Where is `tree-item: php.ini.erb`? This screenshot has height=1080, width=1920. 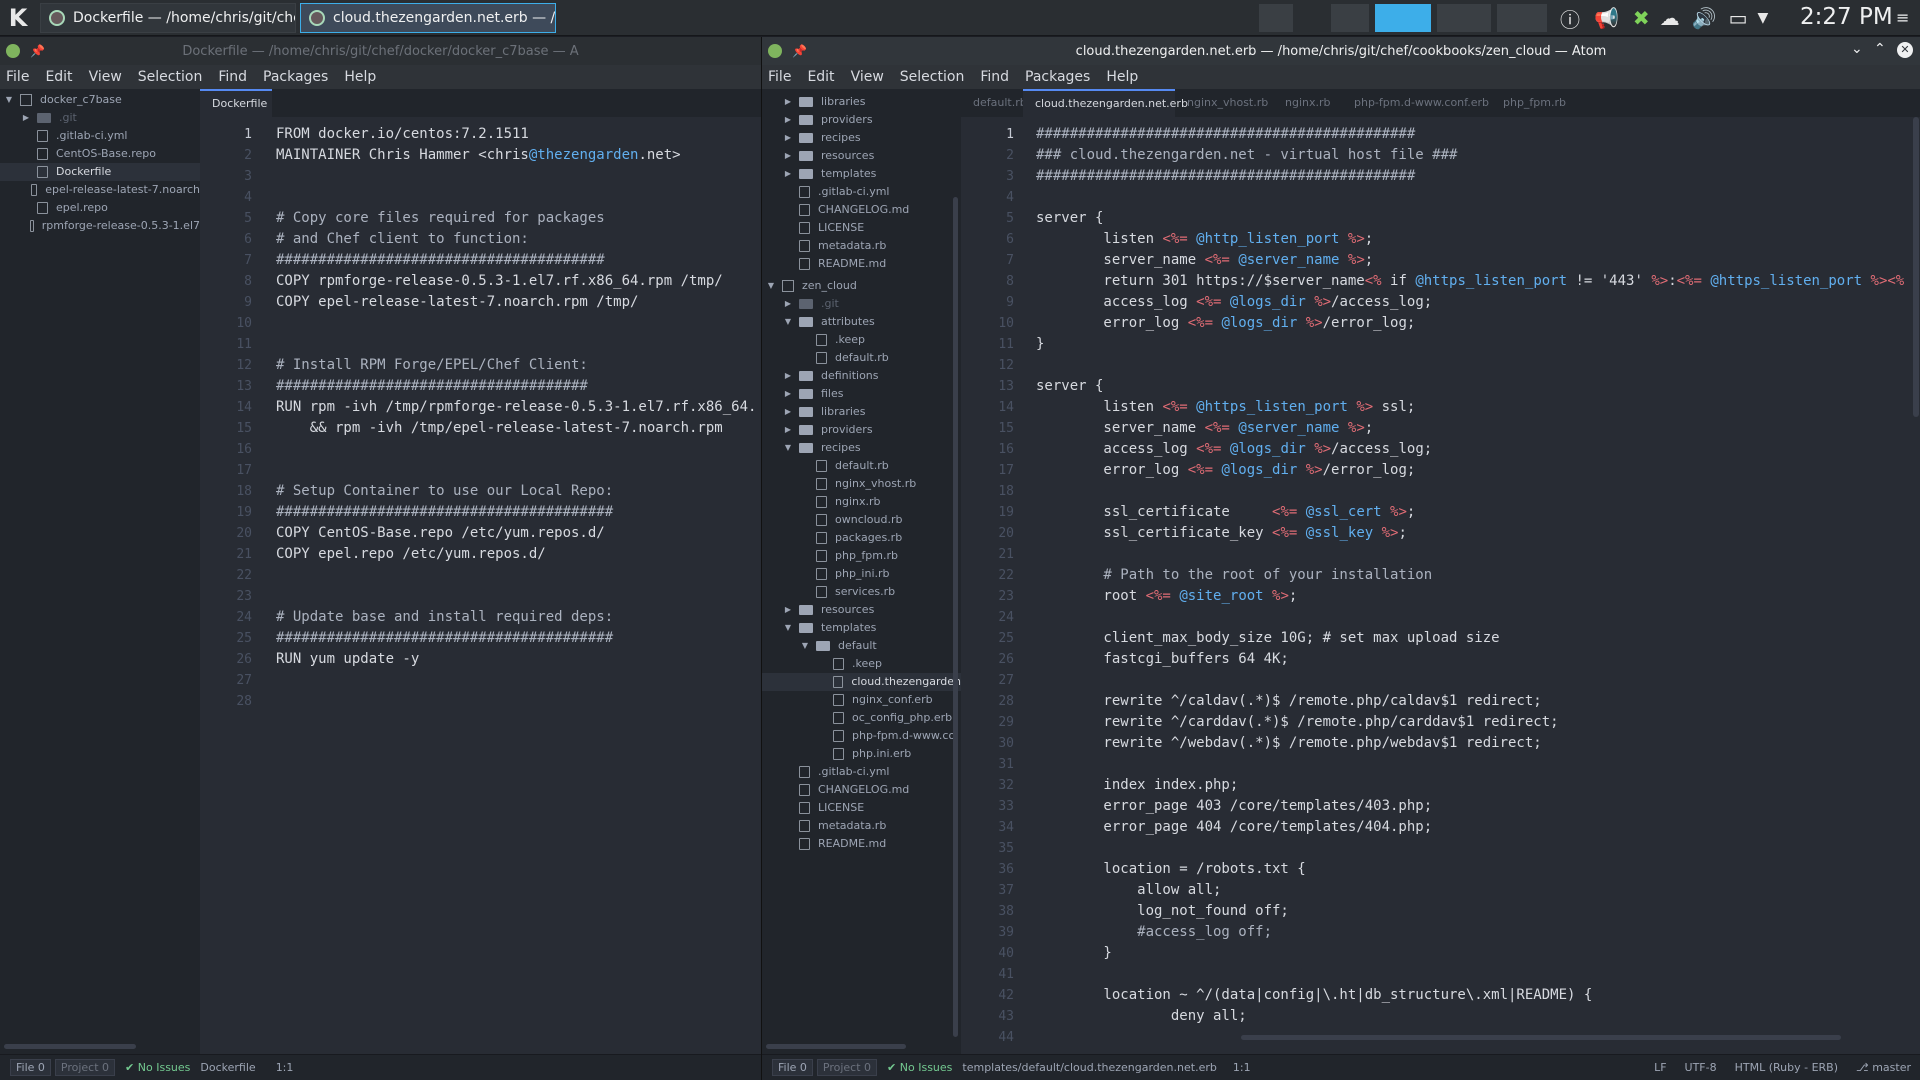
tree-item: php.ini.erb is located at coordinates (861, 754).